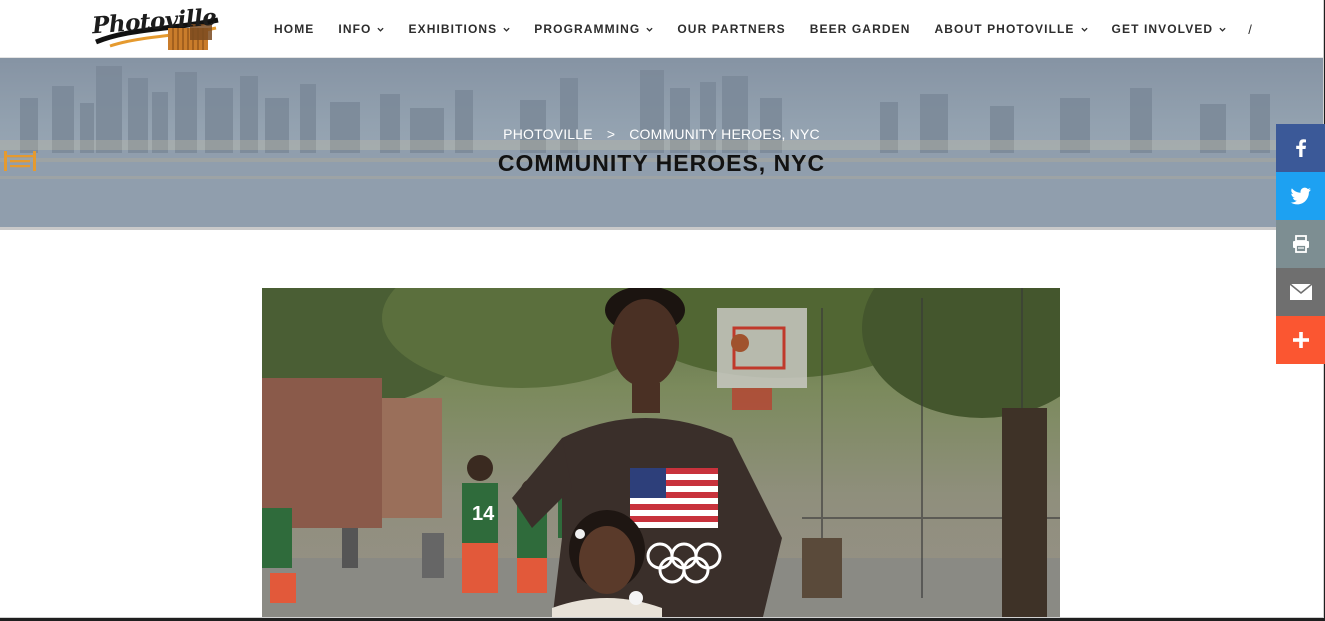 Image resolution: width=1325 pixels, height=621 pixels. Describe the element at coordinates (1162, 29) in the screenshot. I see `nav-get-involved-label: GET INVOLVED` at that location.